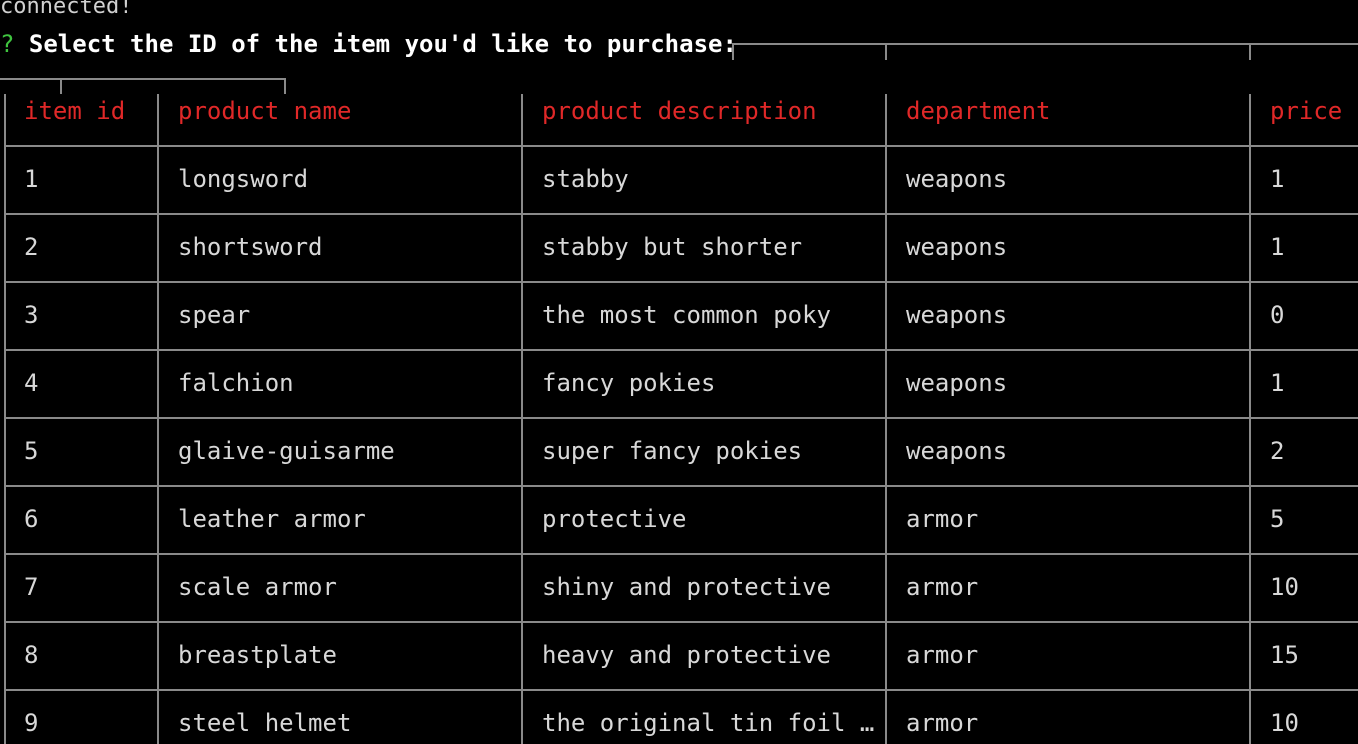 This screenshot has height=744, width=1358. What do you see at coordinates (257, 655) in the screenshot?
I see `table-cell: breastplate` at bounding box center [257, 655].